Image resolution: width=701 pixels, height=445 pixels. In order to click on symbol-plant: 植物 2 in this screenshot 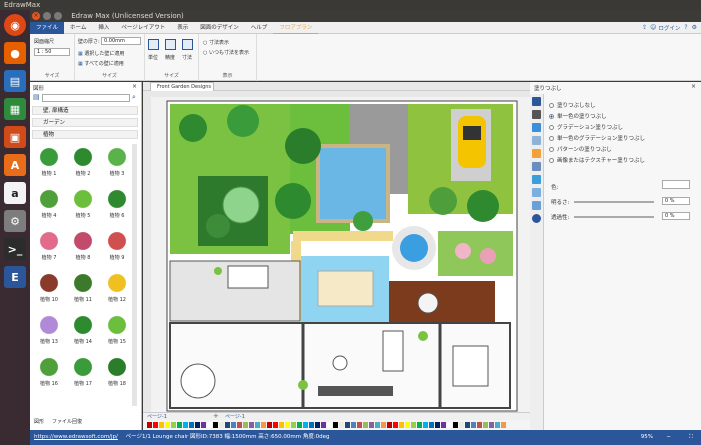, I will do `click(83, 163)`.